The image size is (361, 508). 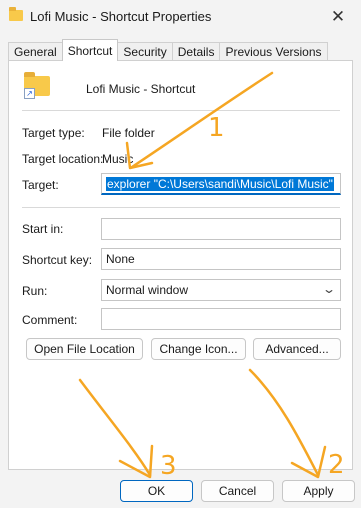 What do you see at coordinates (221, 259) in the screenshot?
I see `shortcut-key-field: None` at bounding box center [221, 259].